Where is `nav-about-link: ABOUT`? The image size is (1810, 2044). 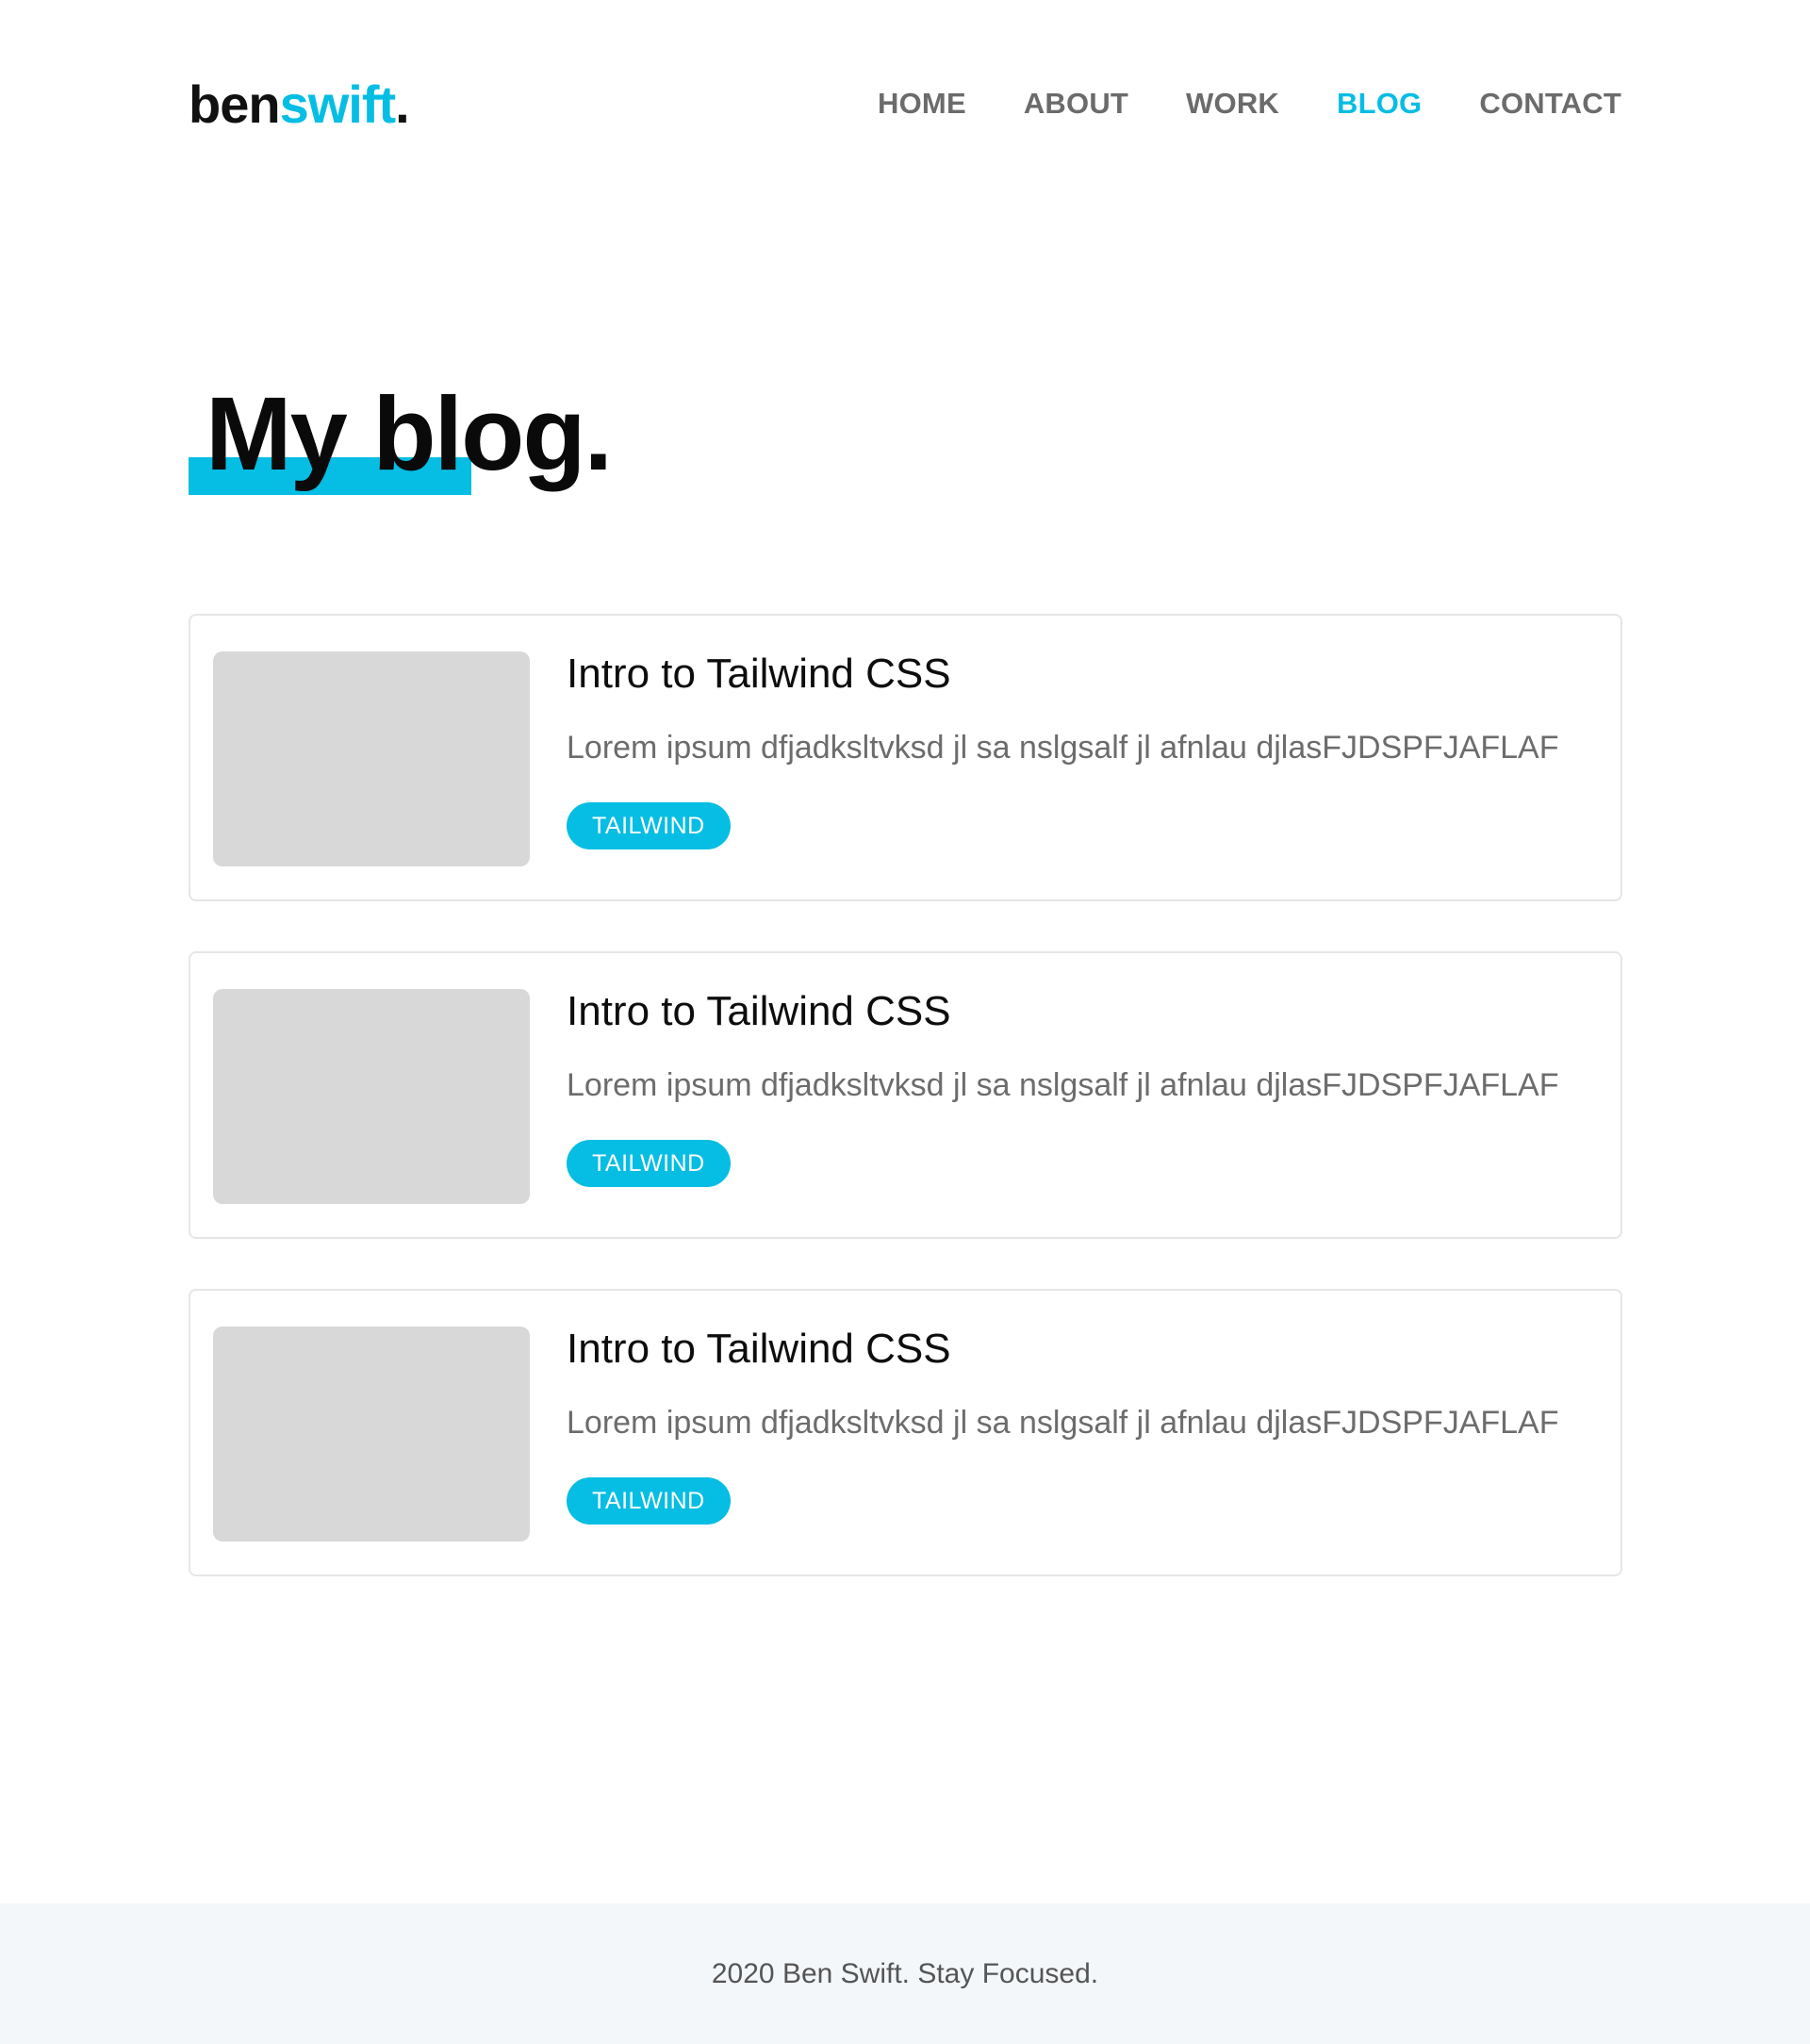
nav-about-link: ABOUT is located at coordinates (1076, 103).